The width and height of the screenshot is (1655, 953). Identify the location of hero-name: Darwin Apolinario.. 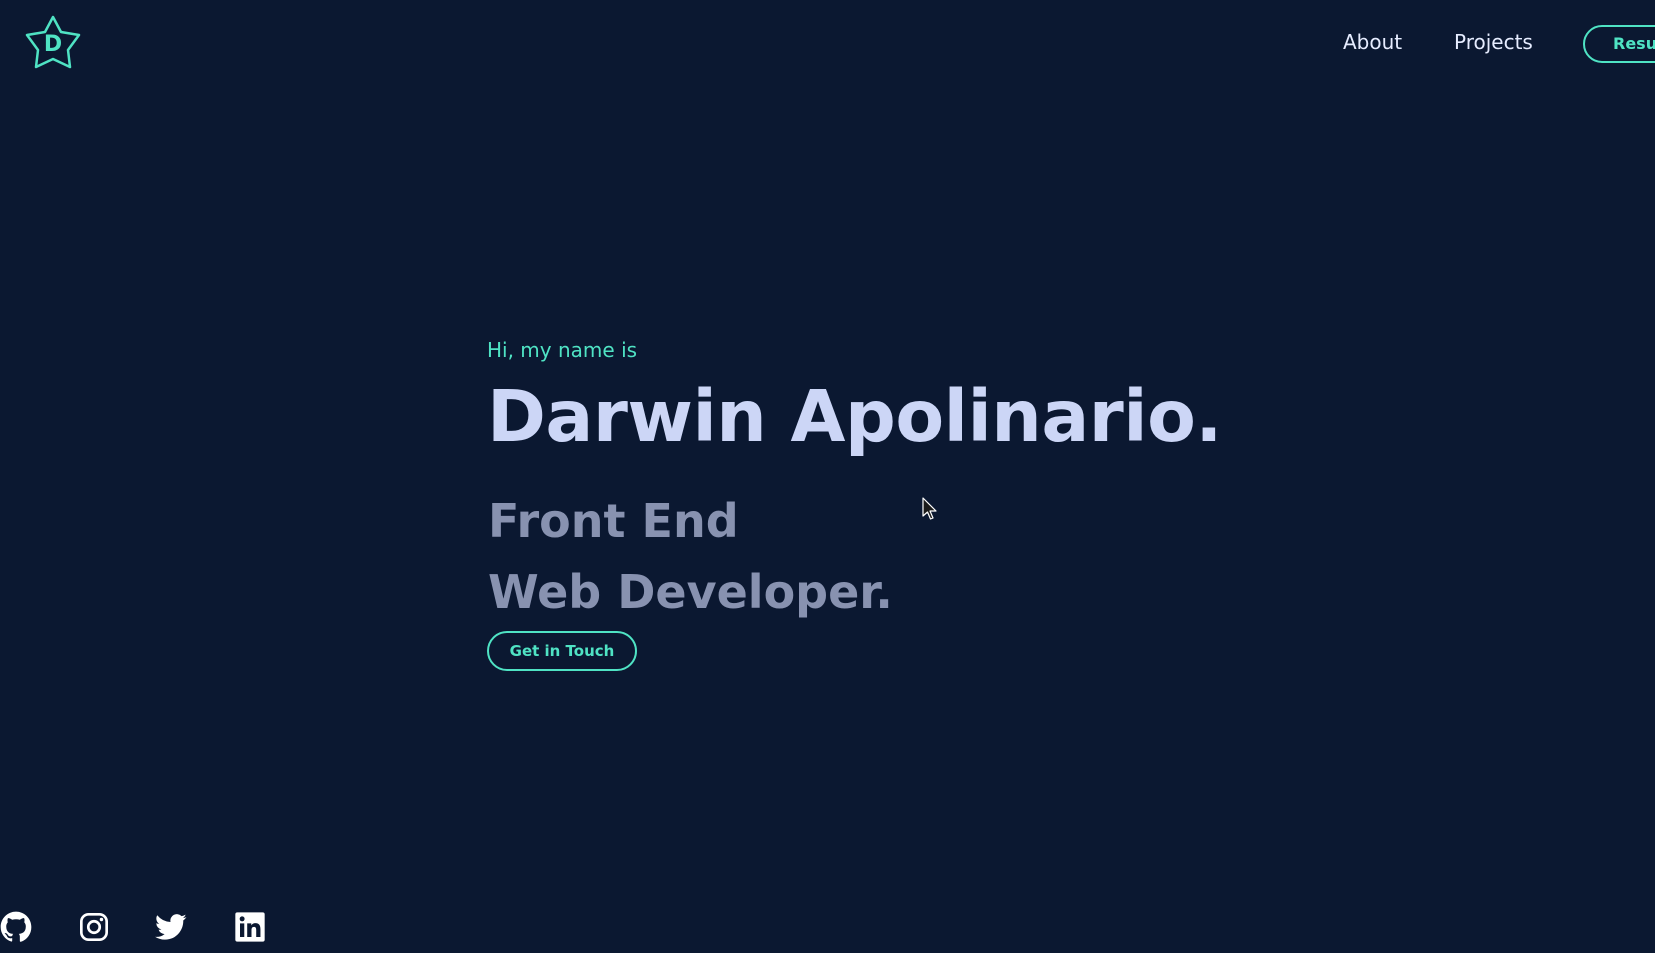
(854, 416).